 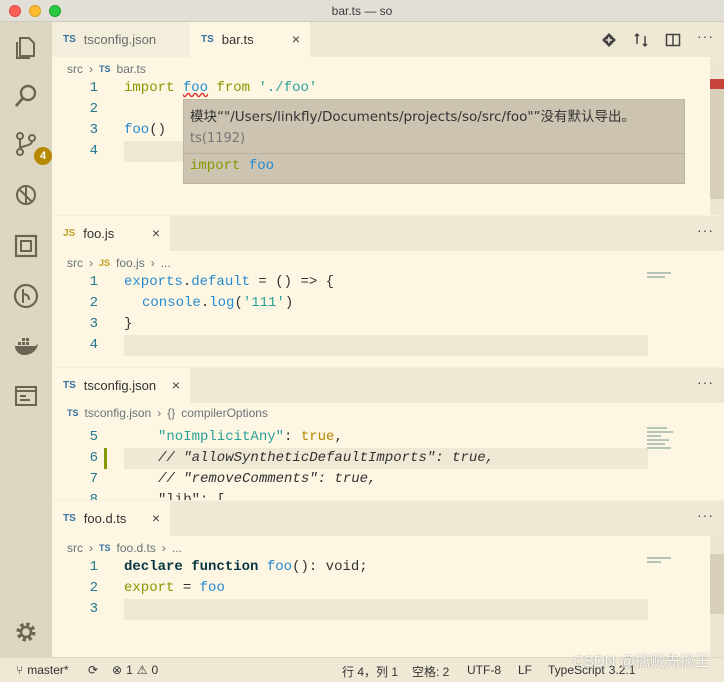 What do you see at coordinates (216, 437) in the screenshot?
I see `code-line: 5 "noImplicitAny": true,` at bounding box center [216, 437].